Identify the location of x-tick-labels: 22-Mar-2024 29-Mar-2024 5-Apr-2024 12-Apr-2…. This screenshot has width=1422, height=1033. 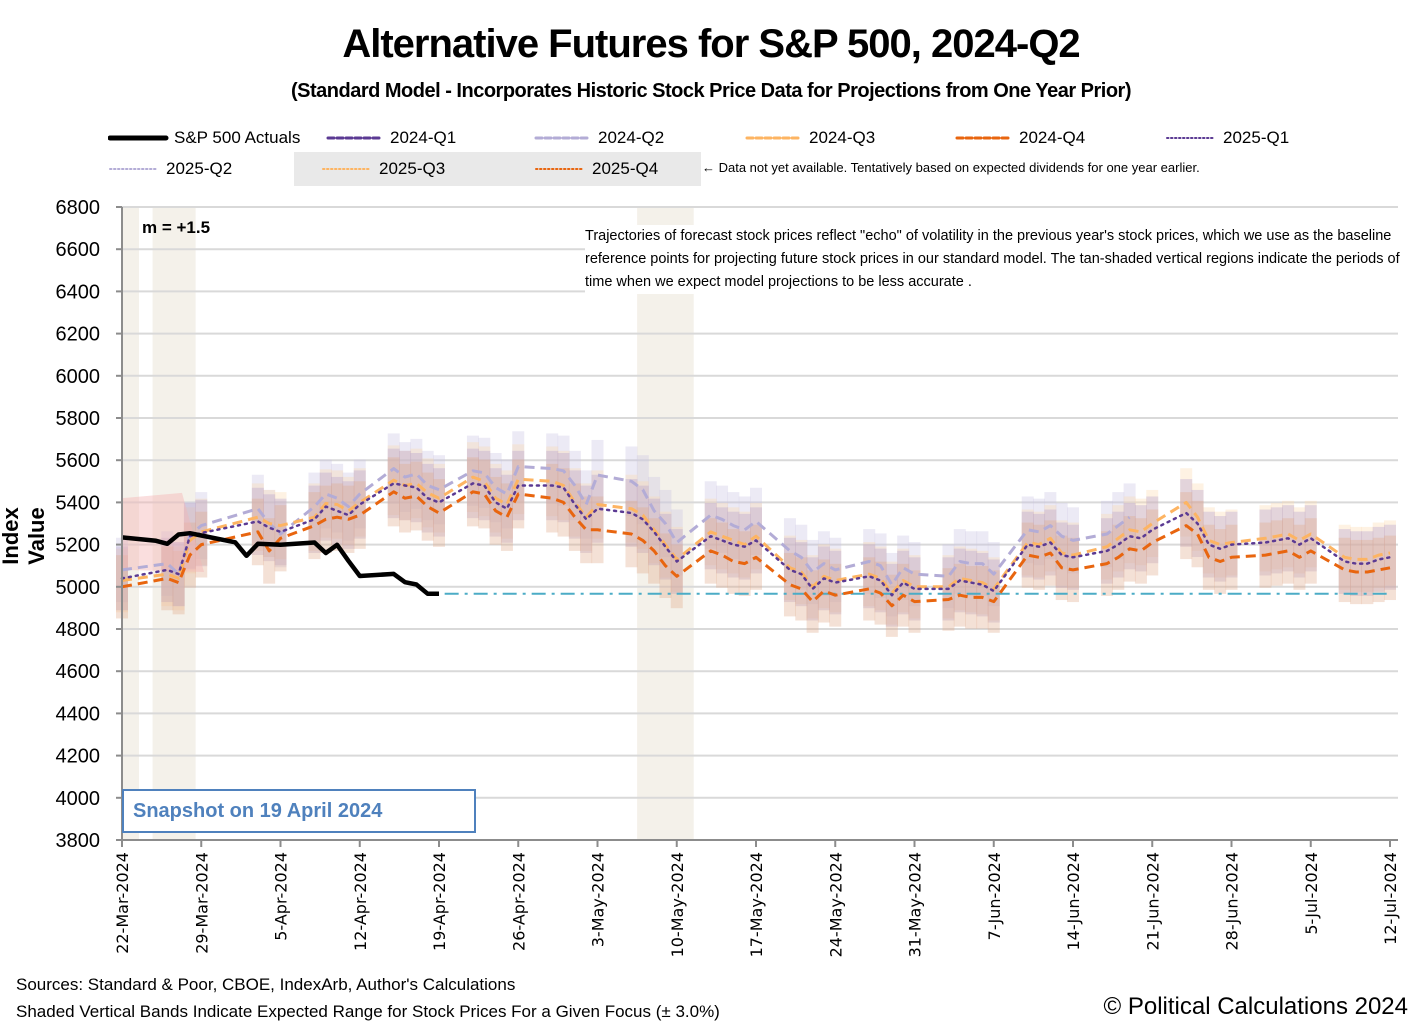
(756, 904).